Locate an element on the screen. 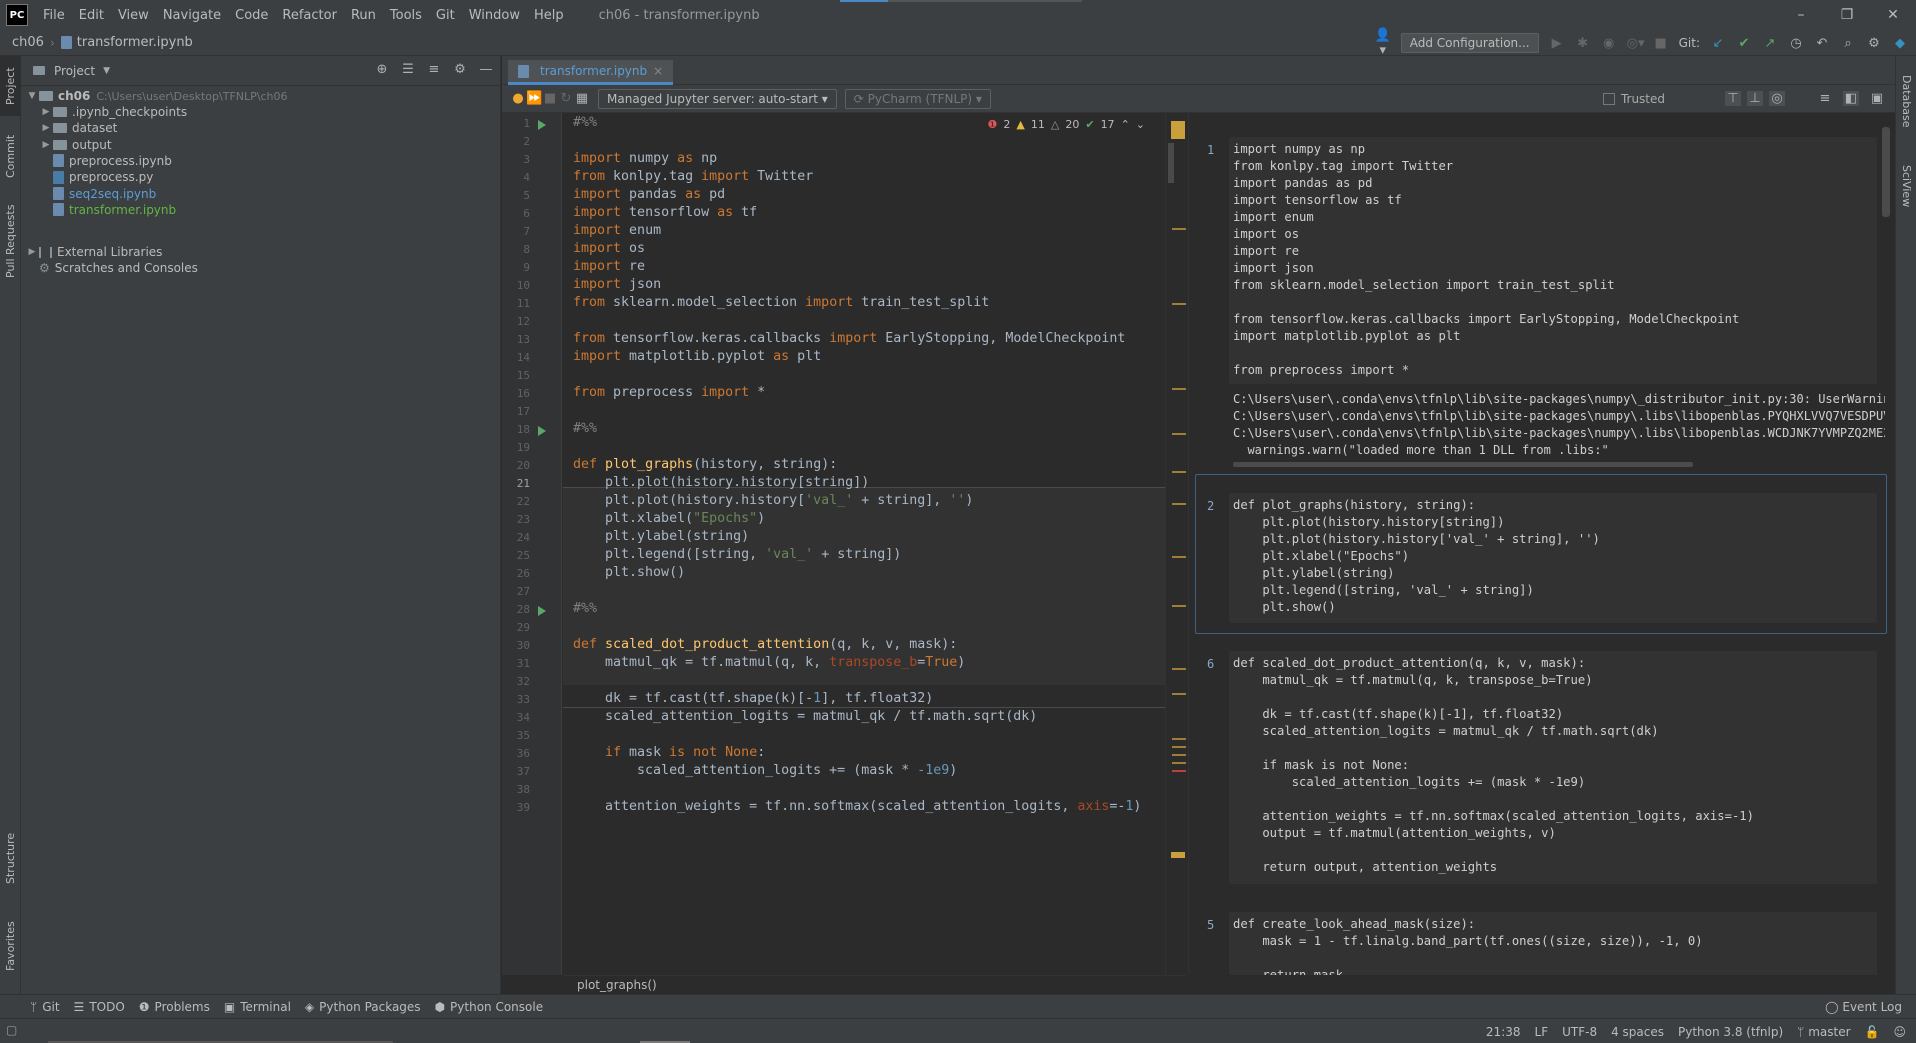  tool-tab-favorites: Favorites is located at coordinates (10, 946).